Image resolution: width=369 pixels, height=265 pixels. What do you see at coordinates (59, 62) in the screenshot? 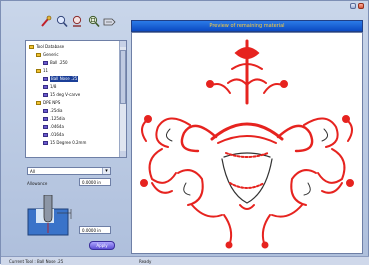
I see `tree-item-label: Ball .250` at bounding box center [59, 62].